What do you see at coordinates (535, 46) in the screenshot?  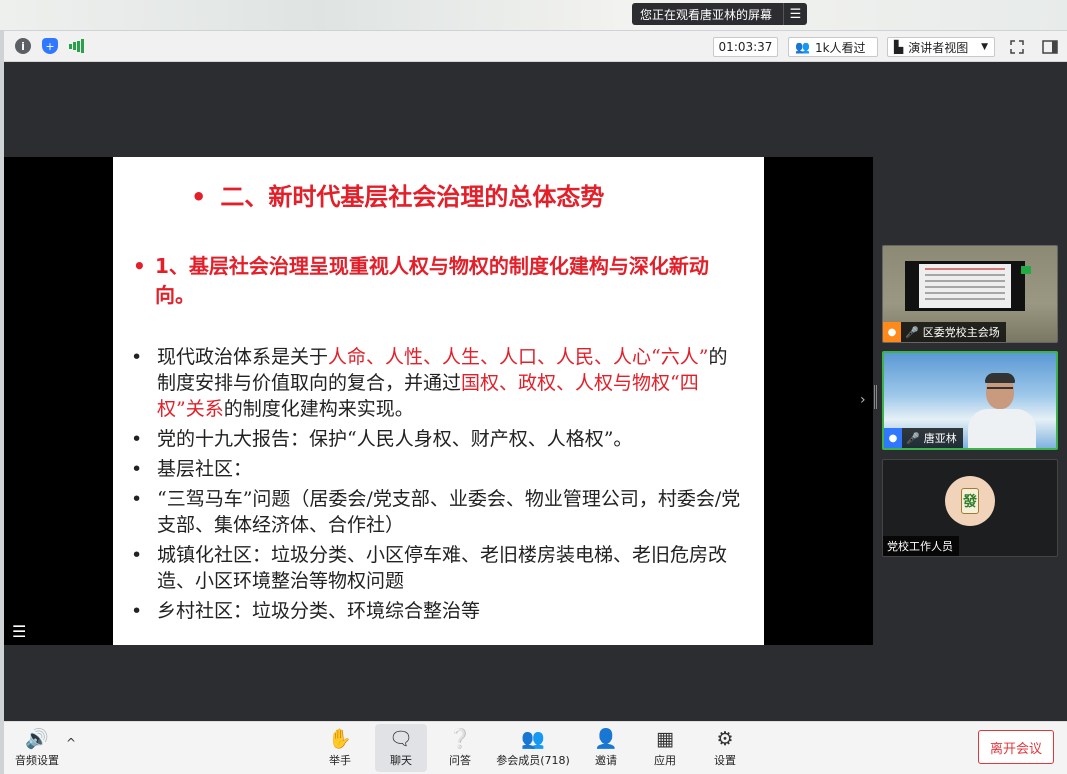 I see `meeting-topbar: i + 01:03:37 👥 1k人看过 ▙ 演讲者视图 ▼` at bounding box center [535, 46].